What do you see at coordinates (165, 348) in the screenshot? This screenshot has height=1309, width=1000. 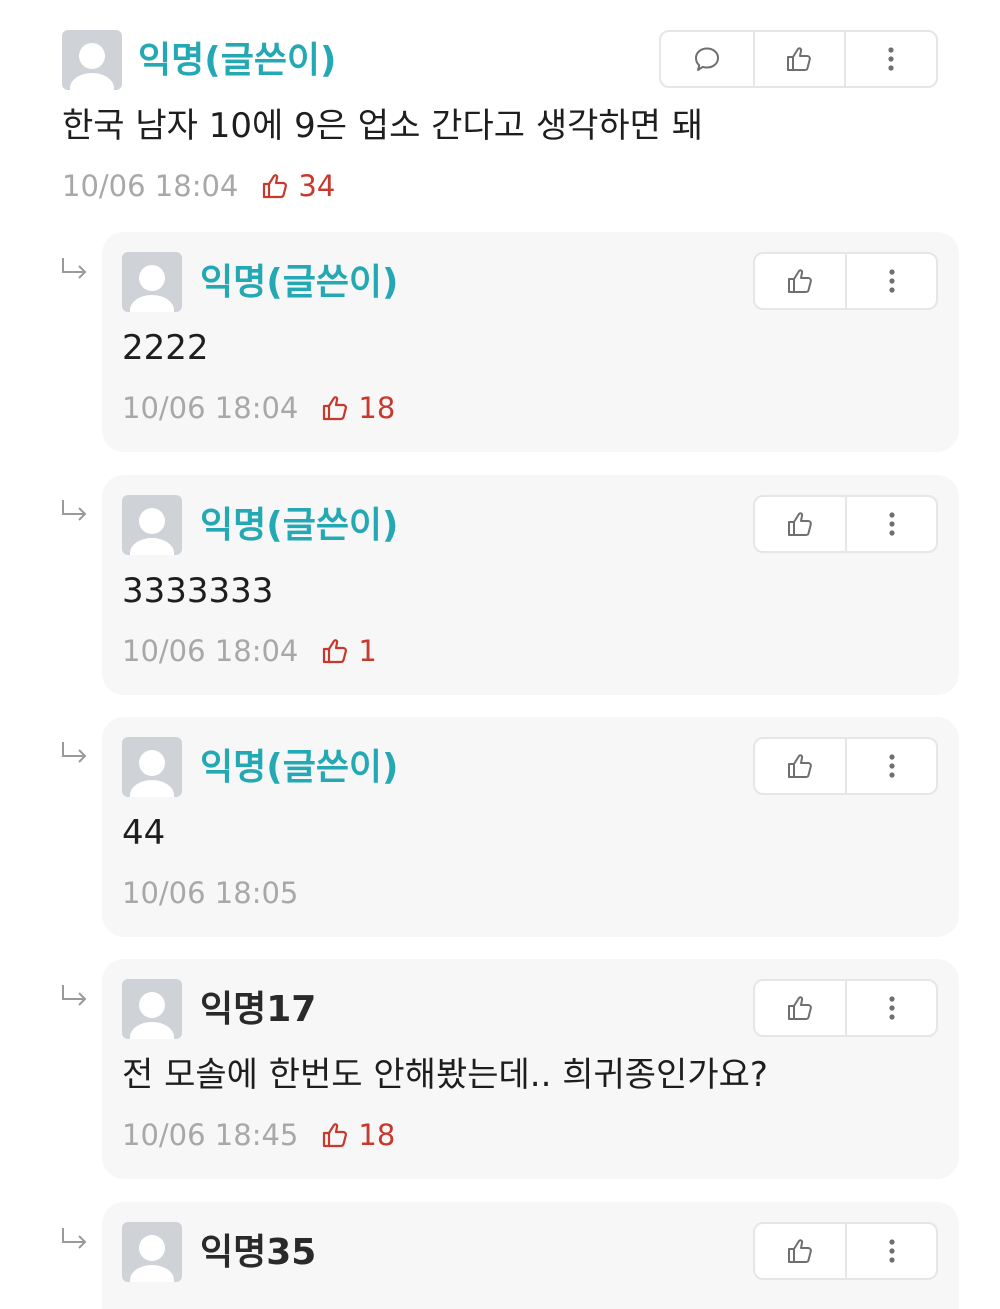 I see `comment-text: 2222` at bounding box center [165, 348].